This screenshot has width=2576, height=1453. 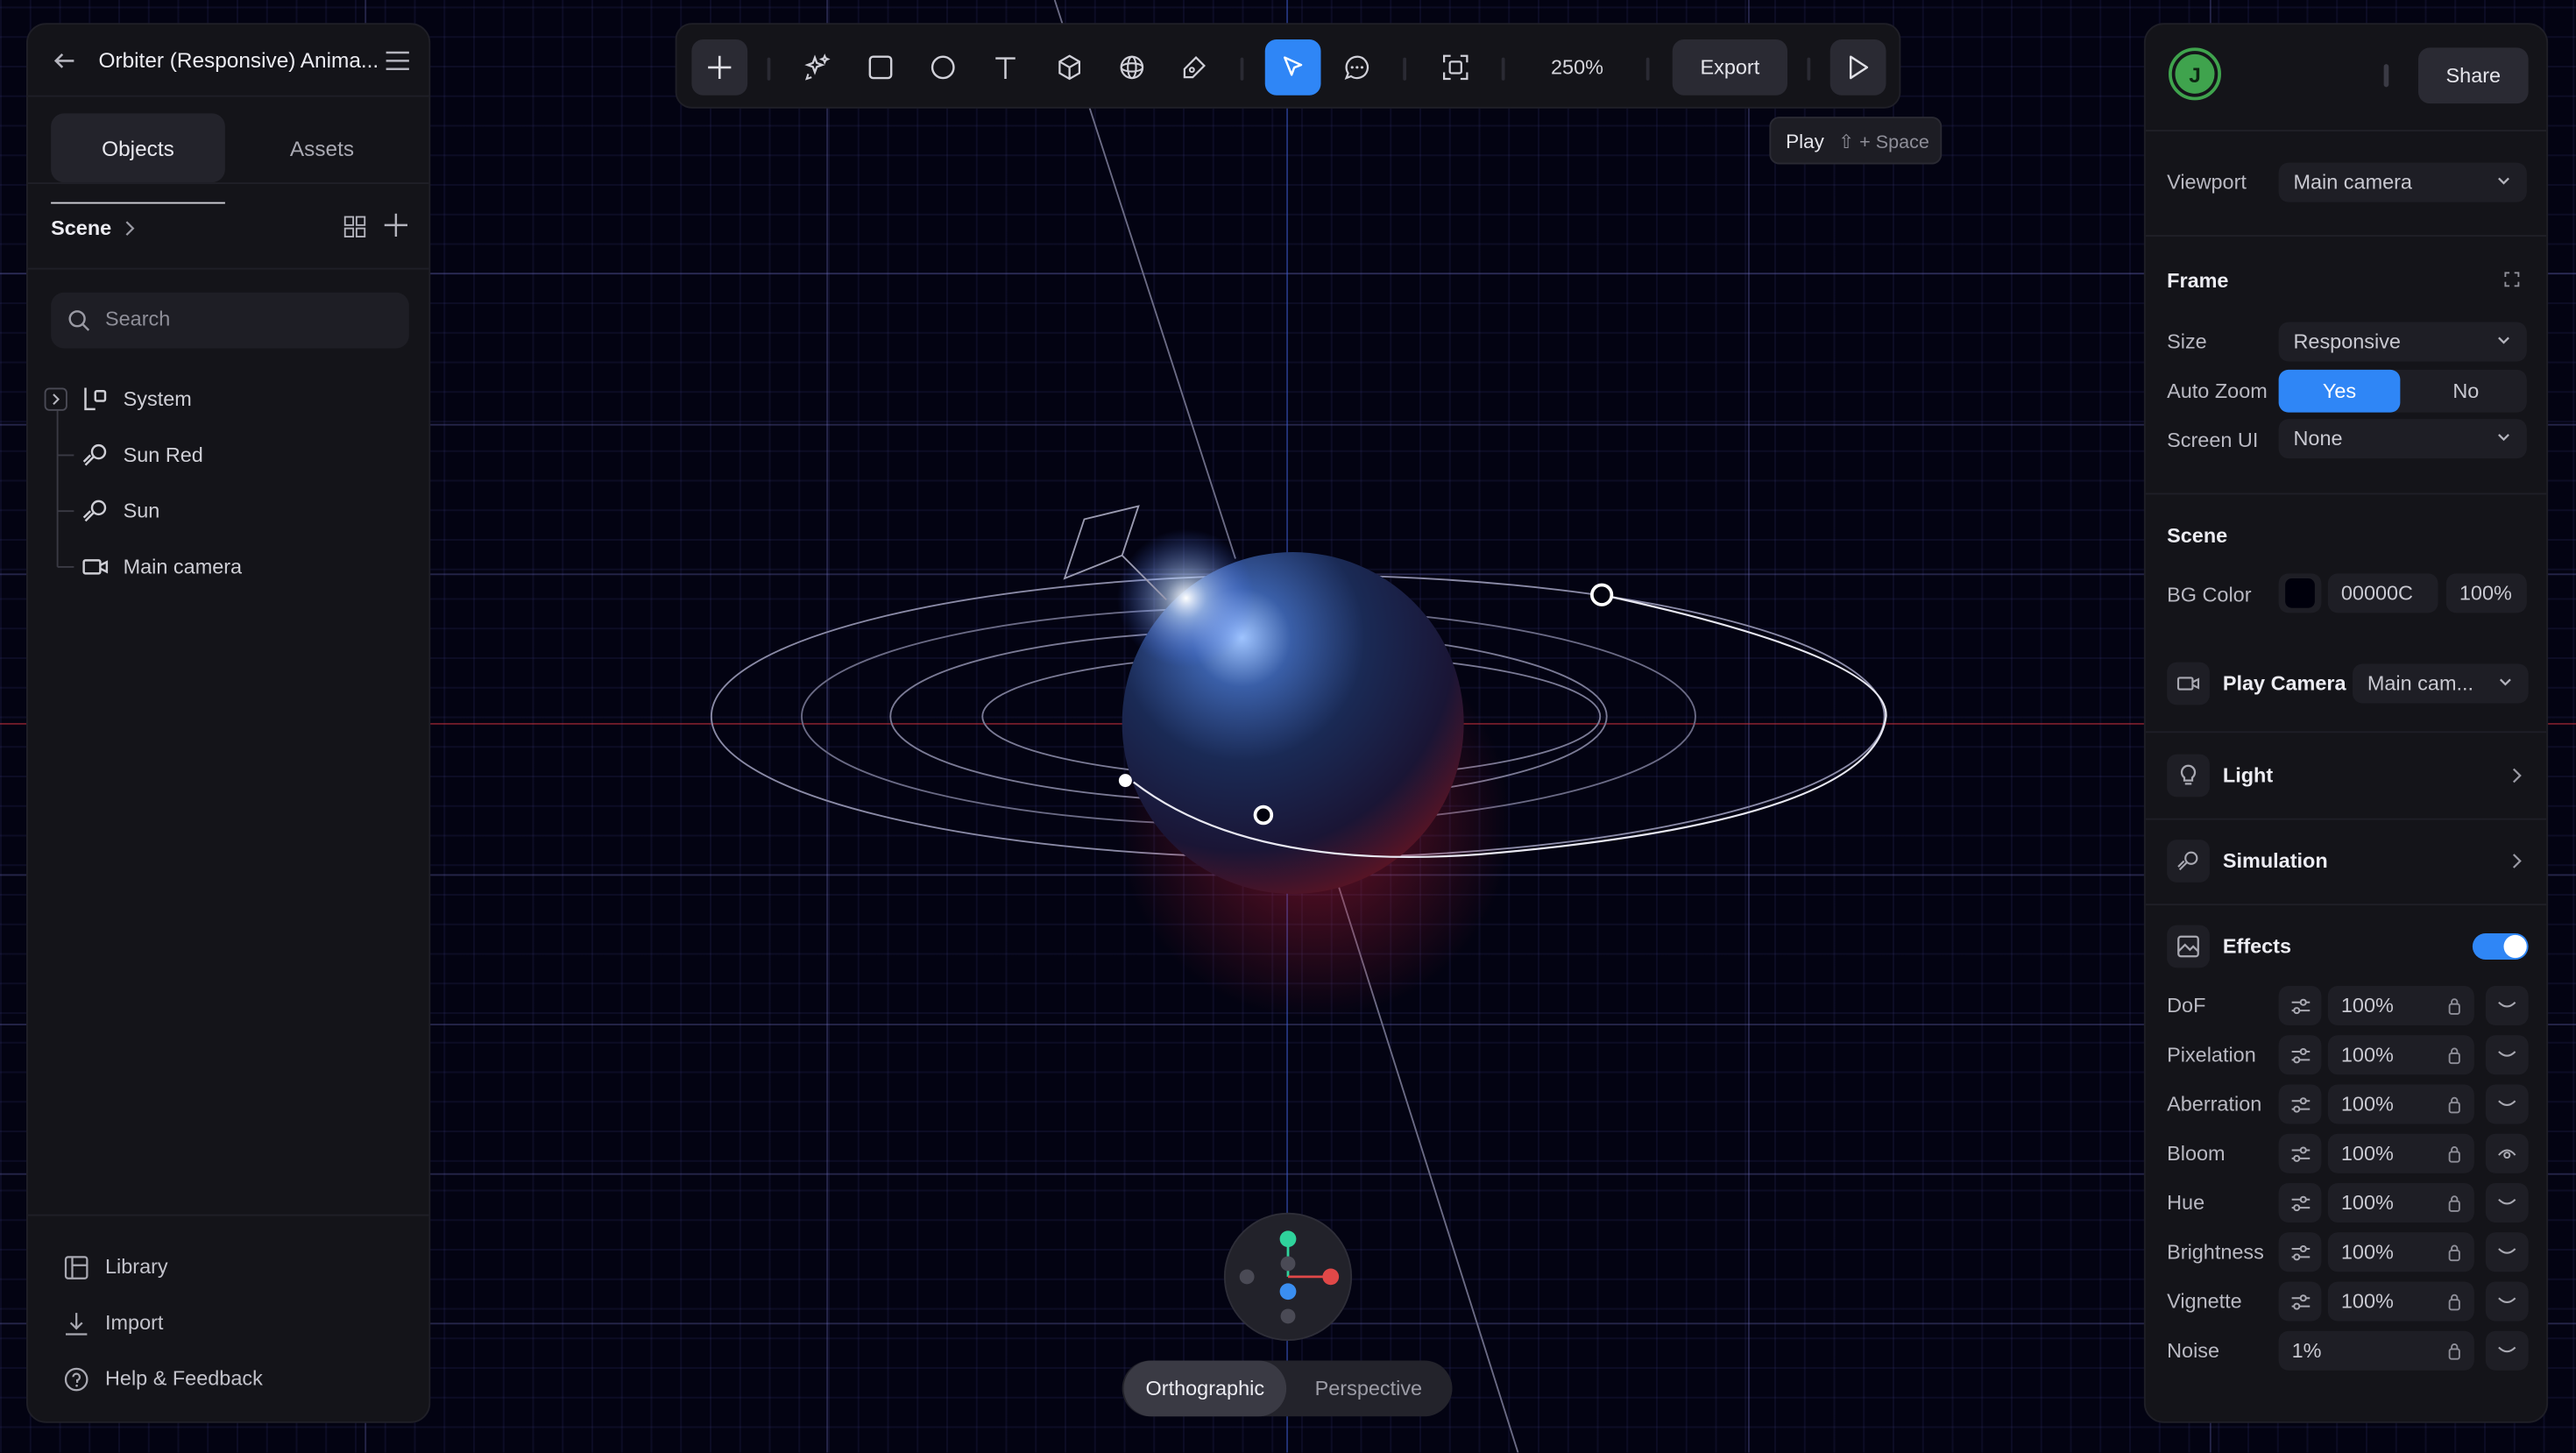 I want to click on import-label: Import, so click(x=134, y=1323).